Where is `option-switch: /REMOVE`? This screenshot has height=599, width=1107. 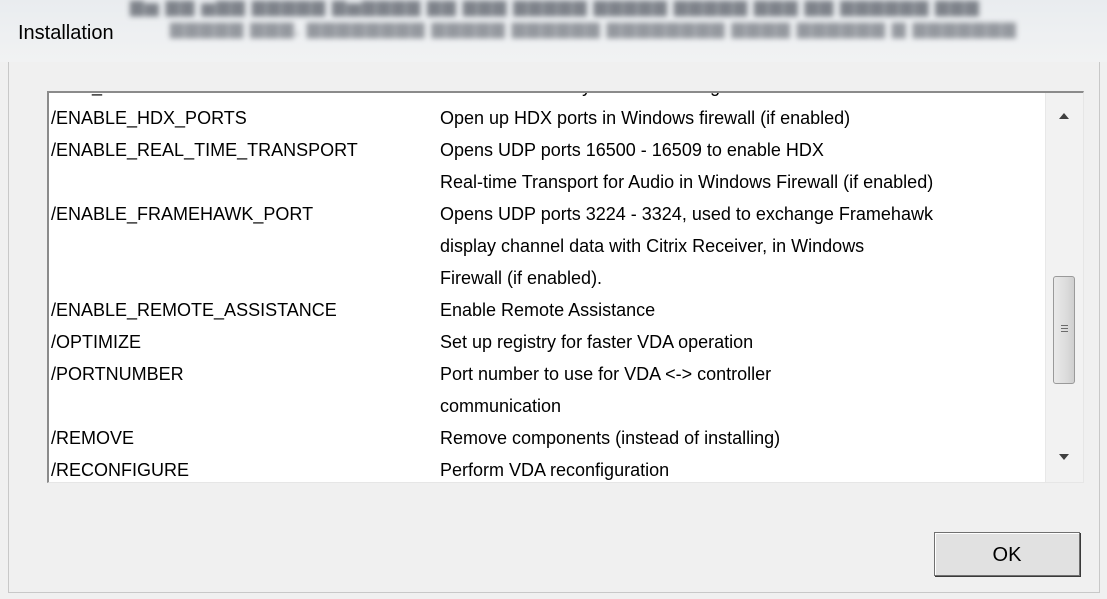
option-switch: /REMOVE is located at coordinates (93, 438).